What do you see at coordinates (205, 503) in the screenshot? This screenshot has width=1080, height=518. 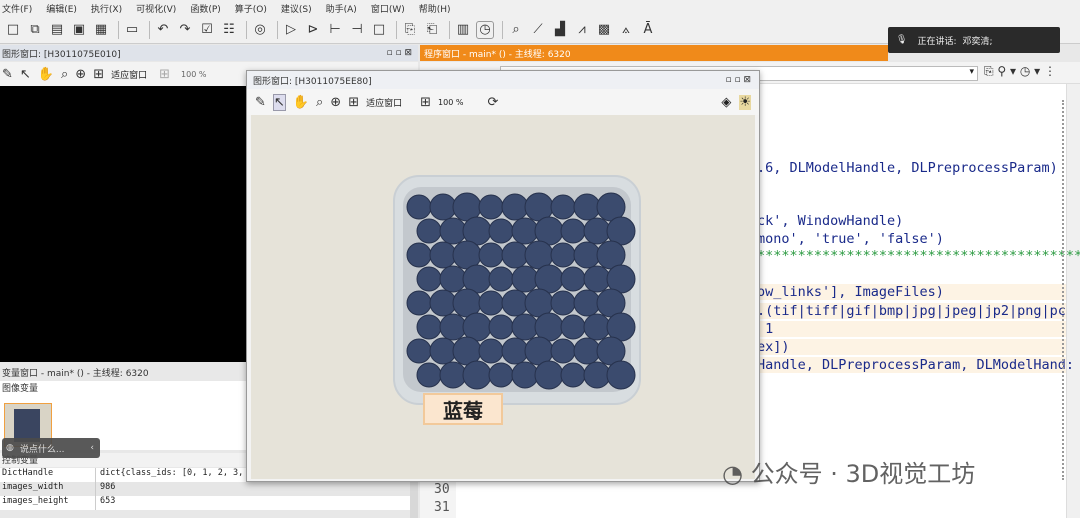 I see `table-row: images_height 653` at bounding box center [205, 503].